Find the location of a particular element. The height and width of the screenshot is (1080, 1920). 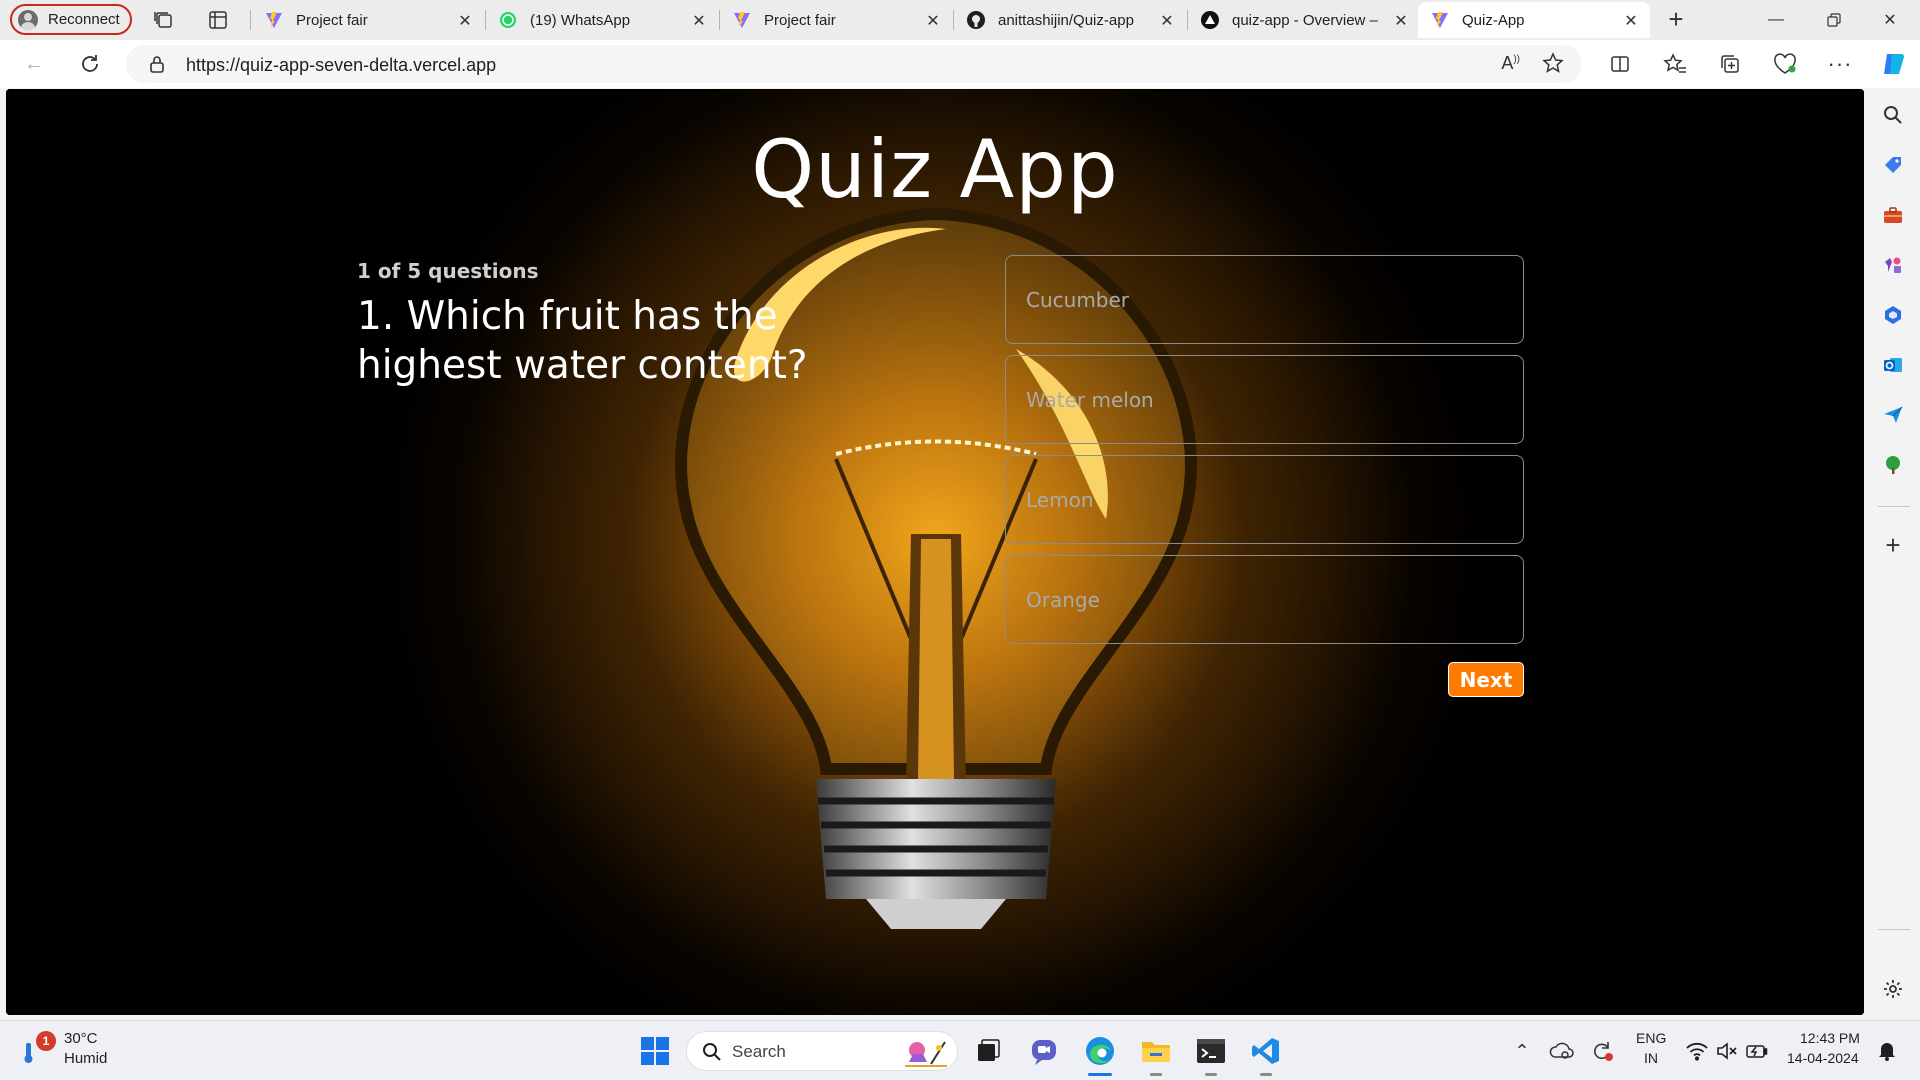

profile-button: Reconnect is located at coordinates (71, 19).